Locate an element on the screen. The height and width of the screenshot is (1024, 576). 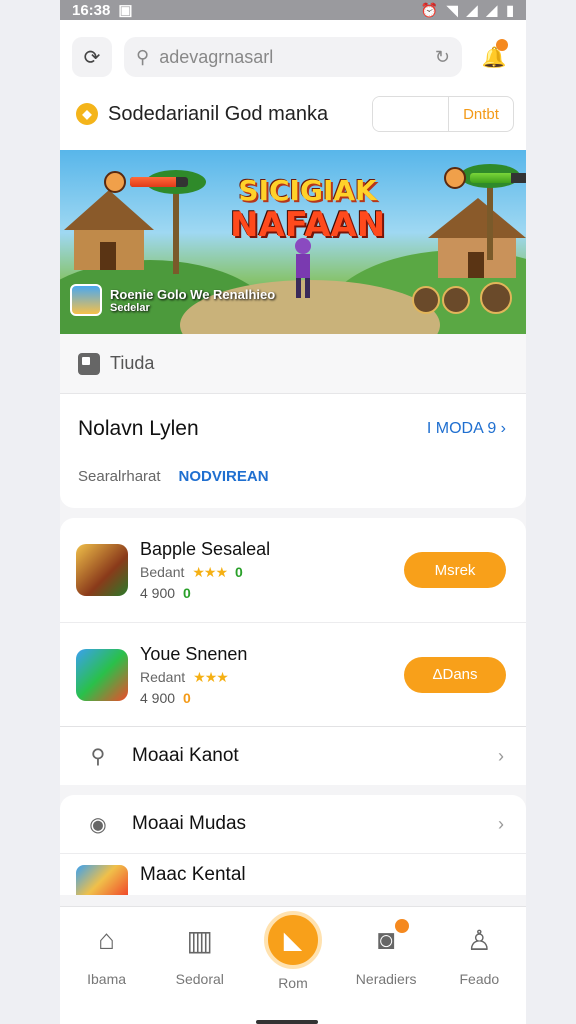
section-header: Tiuda is located at coordinates (293, 364).